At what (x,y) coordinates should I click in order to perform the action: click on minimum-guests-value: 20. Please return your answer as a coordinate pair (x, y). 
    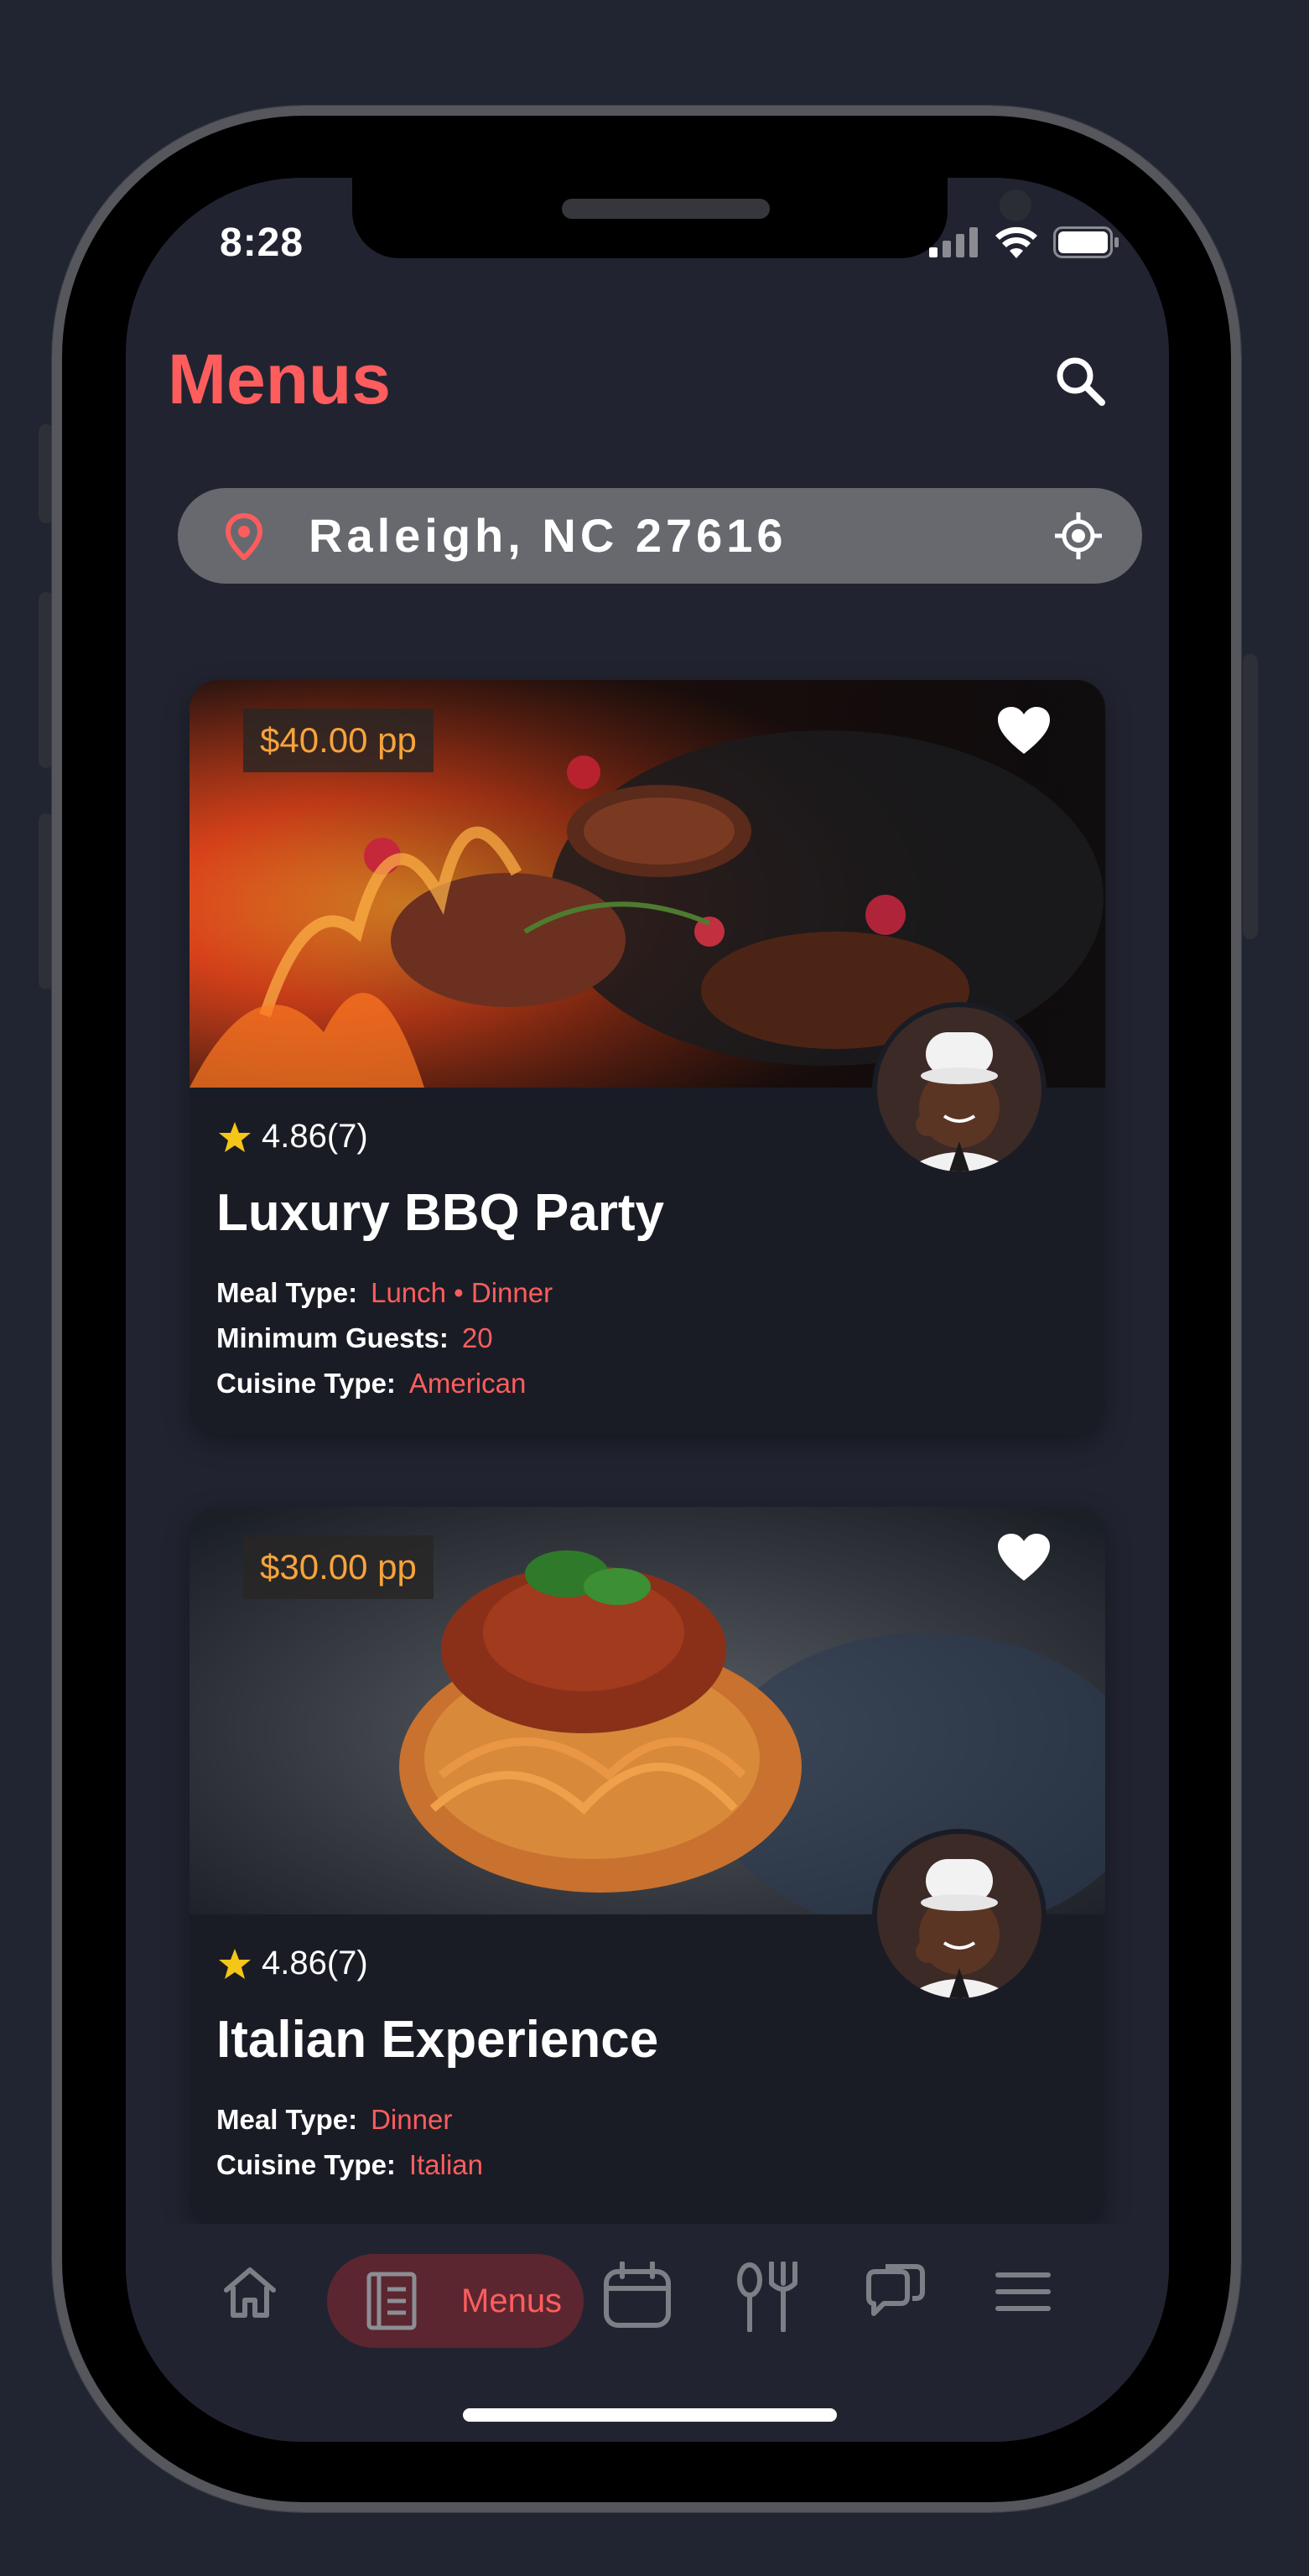
    Looking at the image, I should click on (477, 1337).